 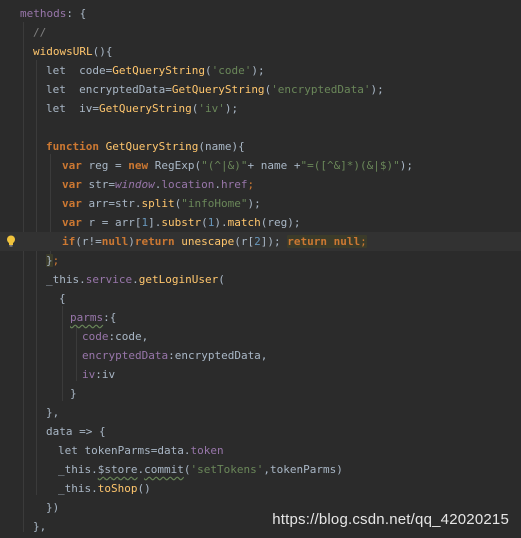 What do you see at coordinates (115, 203) in the screenshot?
I see `token: arr=str.` at bounding box center [115, 203].